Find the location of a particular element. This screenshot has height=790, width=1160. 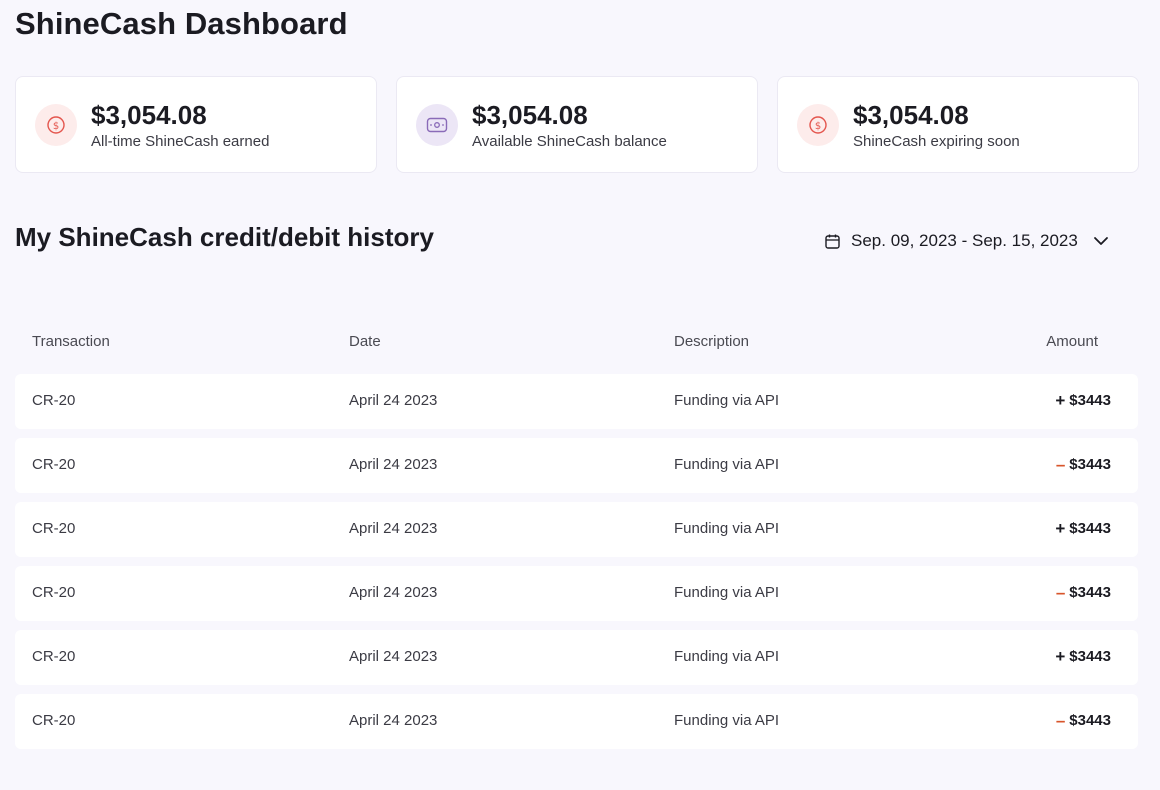

stat-label: ShineCash expiring soon is located at coordinates (936, 141).